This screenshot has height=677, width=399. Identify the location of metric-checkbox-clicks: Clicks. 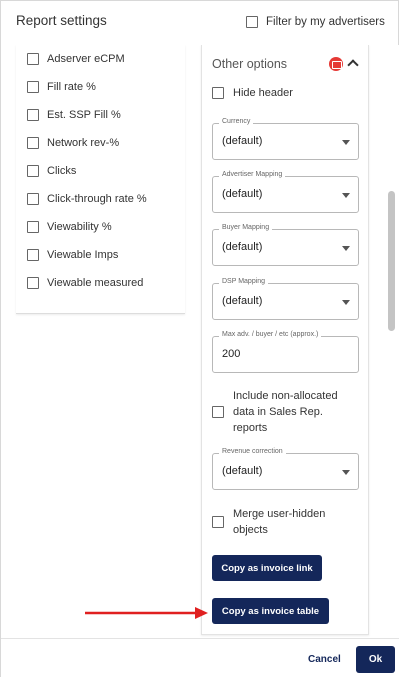
(51, 171).